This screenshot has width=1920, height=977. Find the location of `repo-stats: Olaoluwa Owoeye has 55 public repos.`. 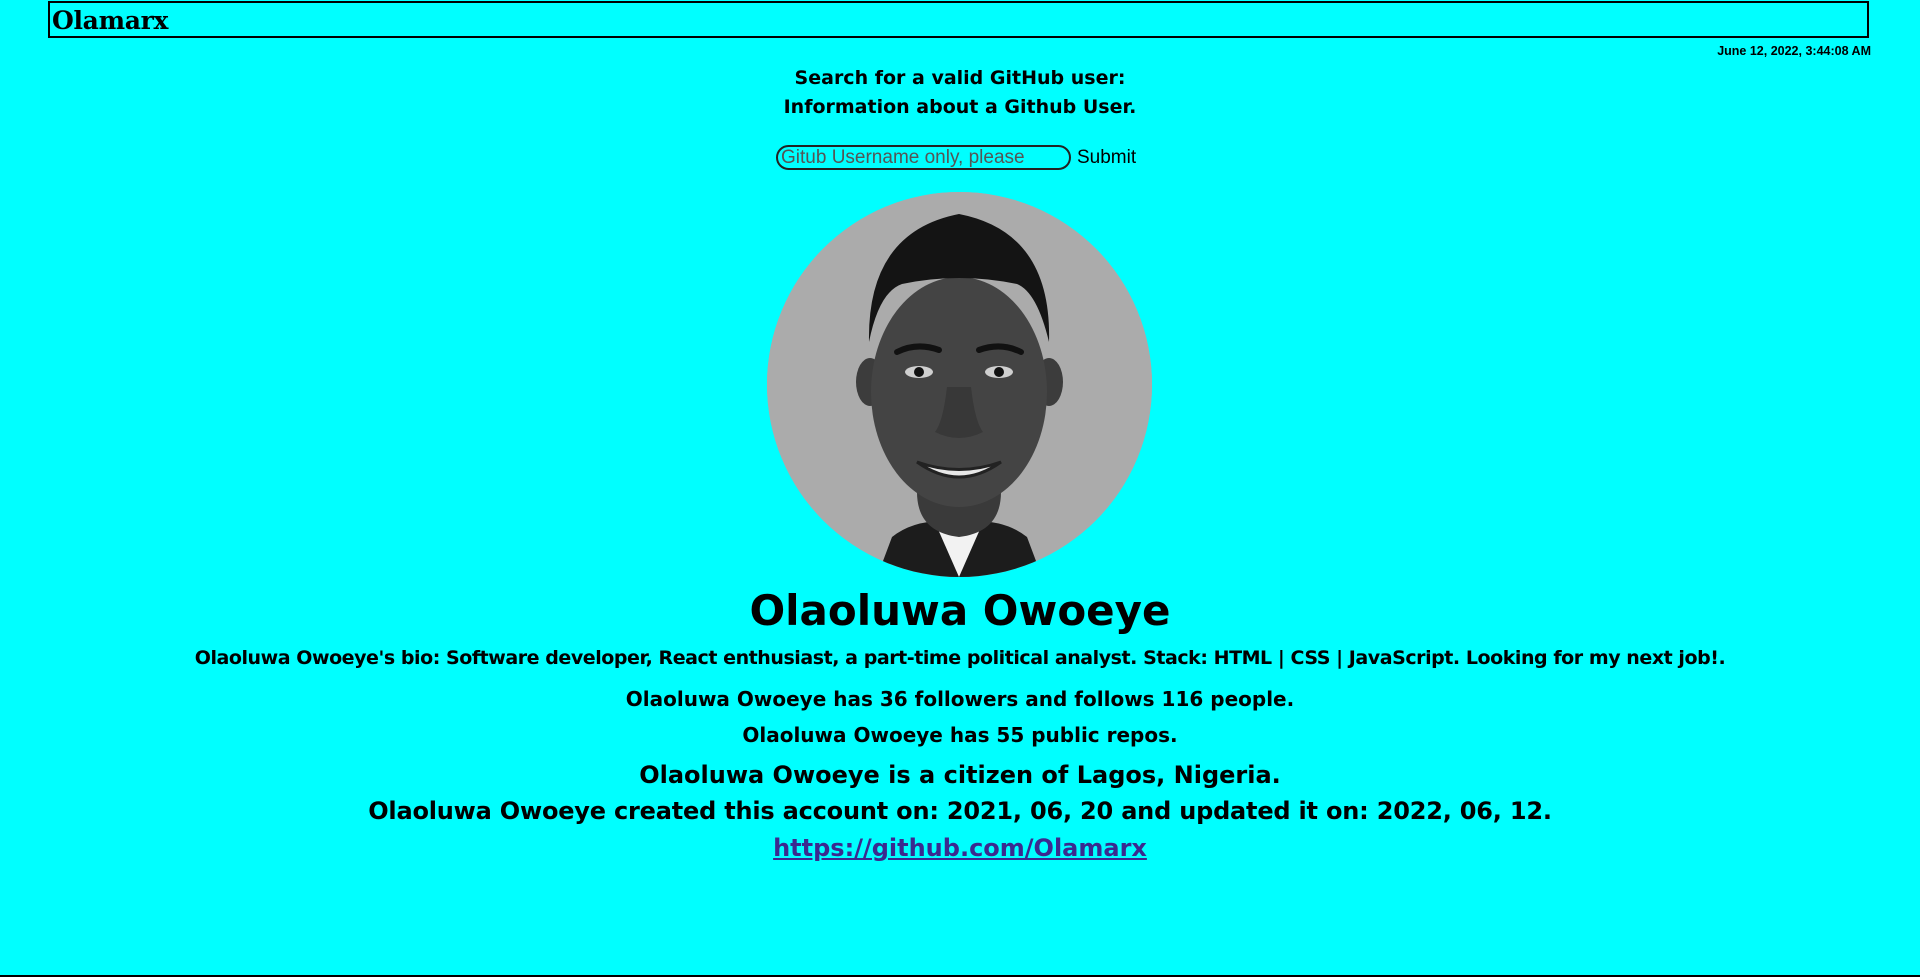

repo-stats: Olaoluwa Owoeye has 55 public repos. is located at coordinates (960, 735).